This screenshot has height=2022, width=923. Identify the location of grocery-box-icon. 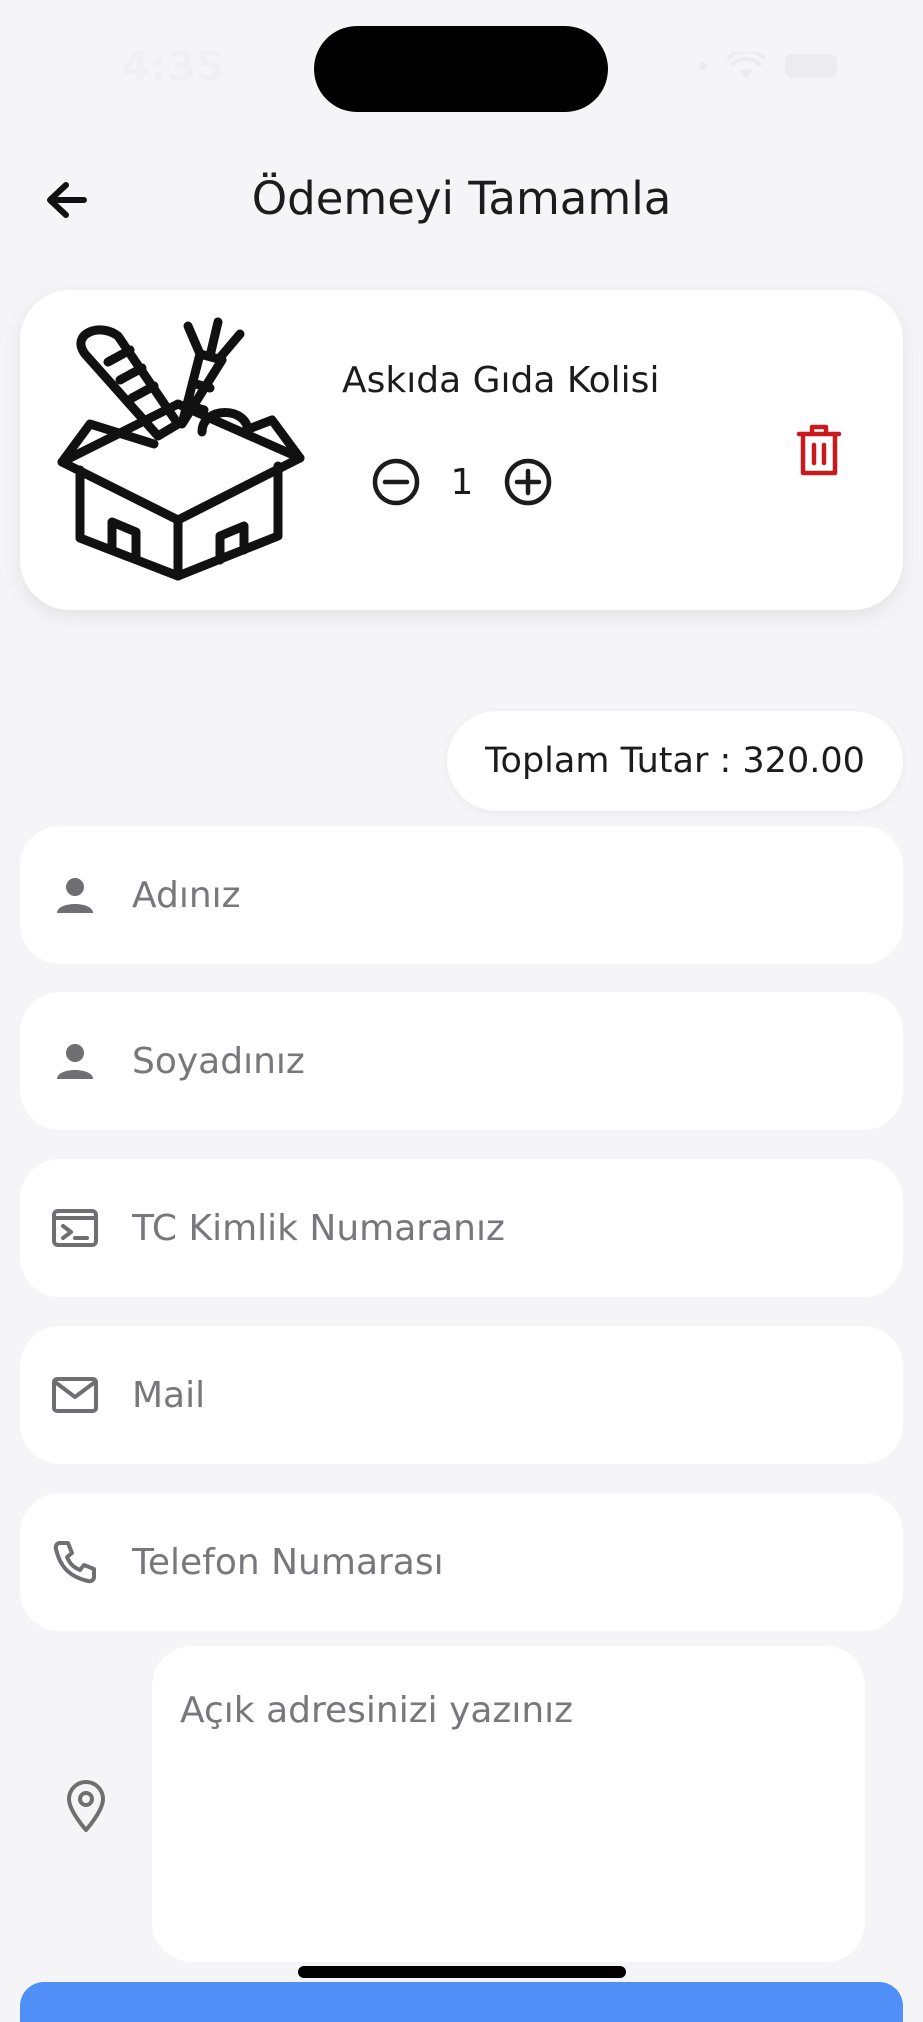
(181, 449).